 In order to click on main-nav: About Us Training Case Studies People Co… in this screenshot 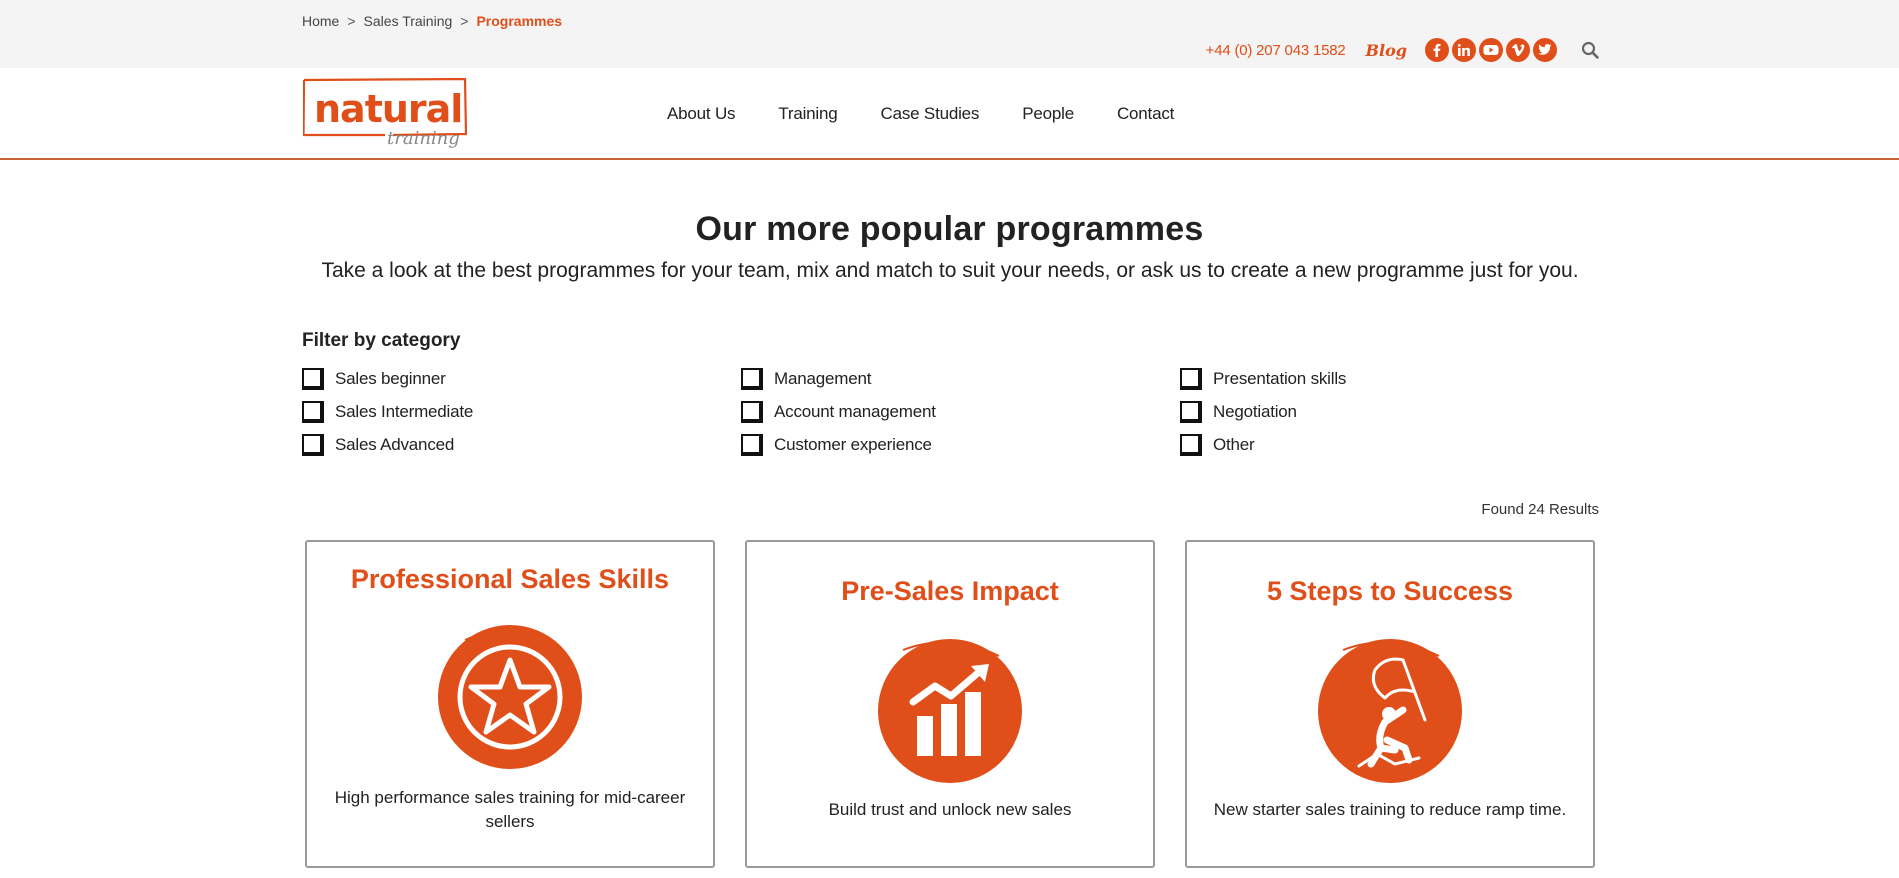, I will do `click(942, 114)`.